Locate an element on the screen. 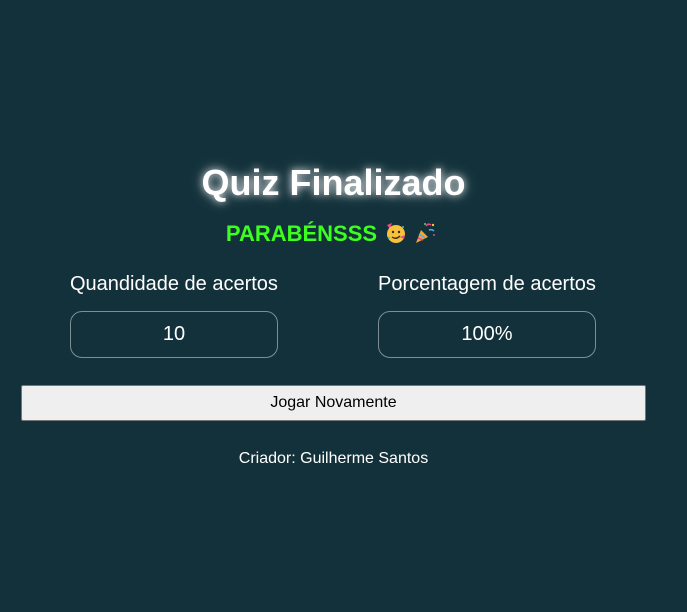 The width and height of the screenshot is (687, 612). party-popper-icon is located at coordinates (426, 233).